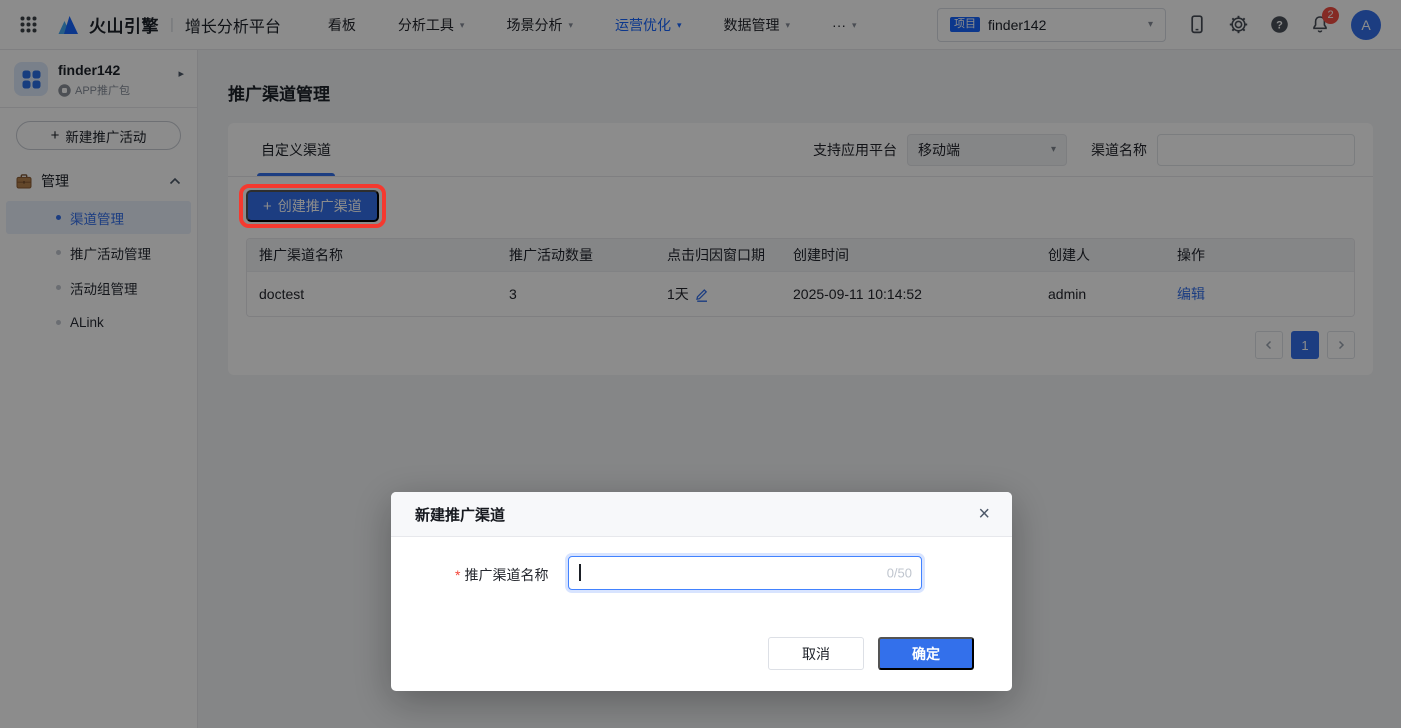  I want to click on channel-name-input, so click(745, 573).